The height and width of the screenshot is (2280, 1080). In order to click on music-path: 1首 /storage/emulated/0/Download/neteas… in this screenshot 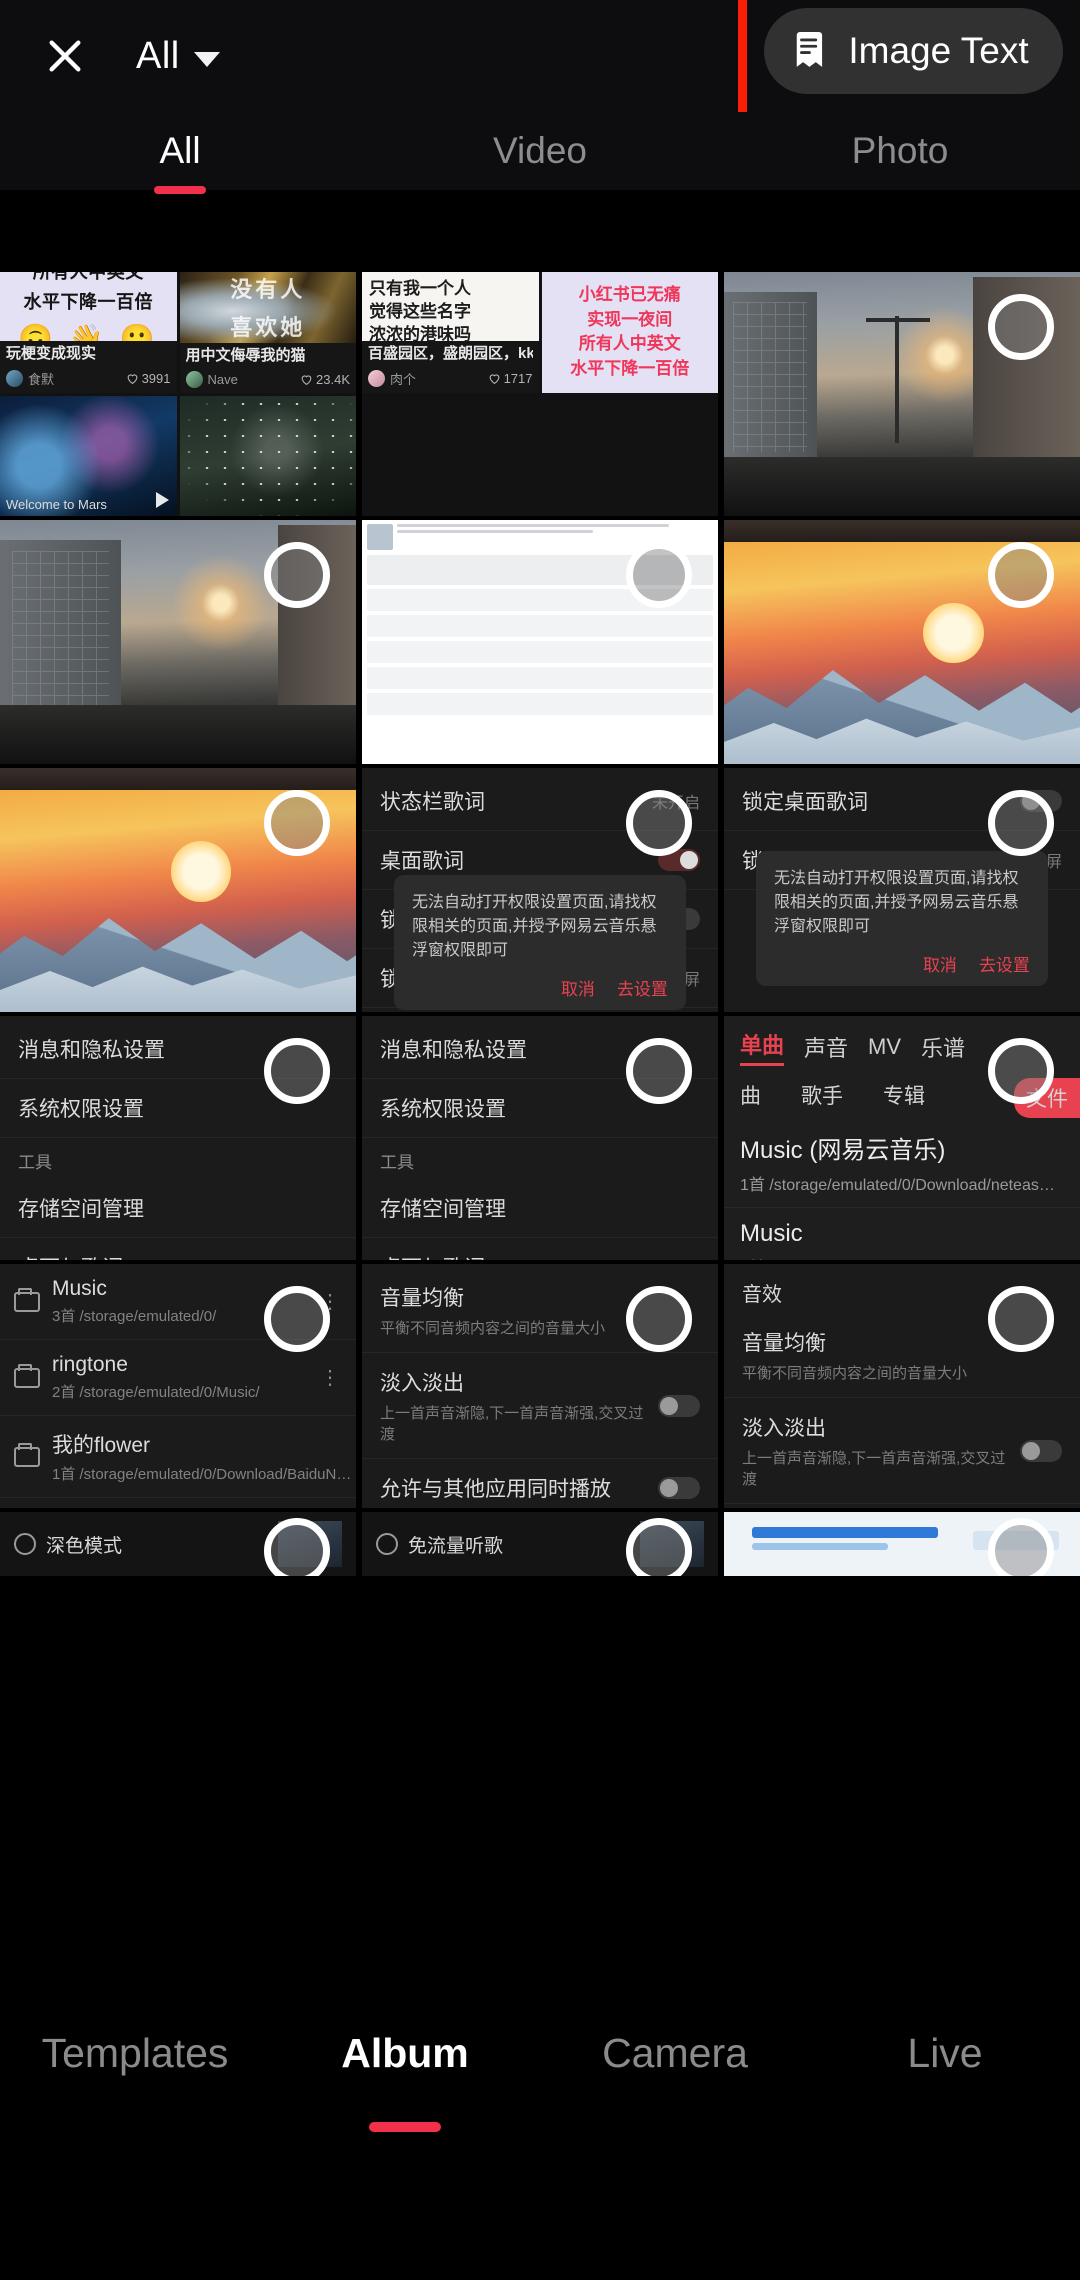, I will do `click(897, 1185)`.